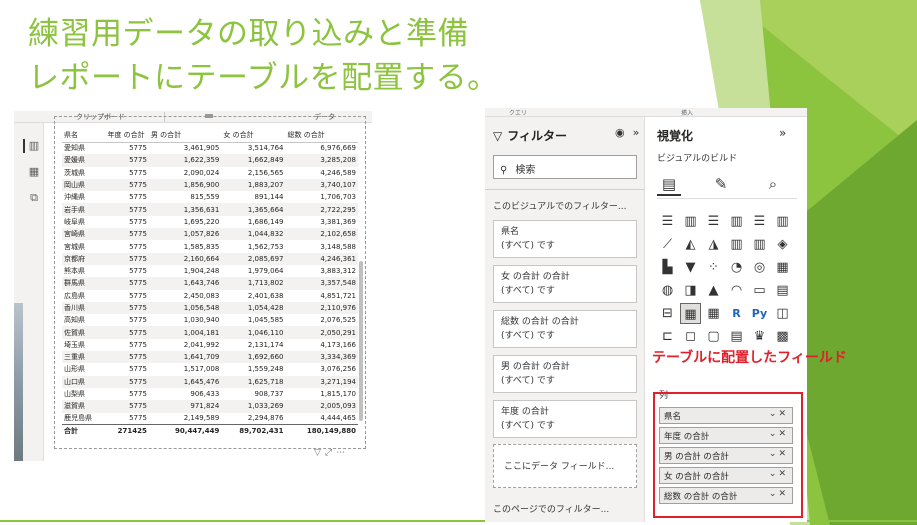 The width and height of the screenshot is (917, 525). What do you see at coordinates (759, 313) in the screenshot?
I see `python-visual-icon: Py` at bounding box center [759, 313].